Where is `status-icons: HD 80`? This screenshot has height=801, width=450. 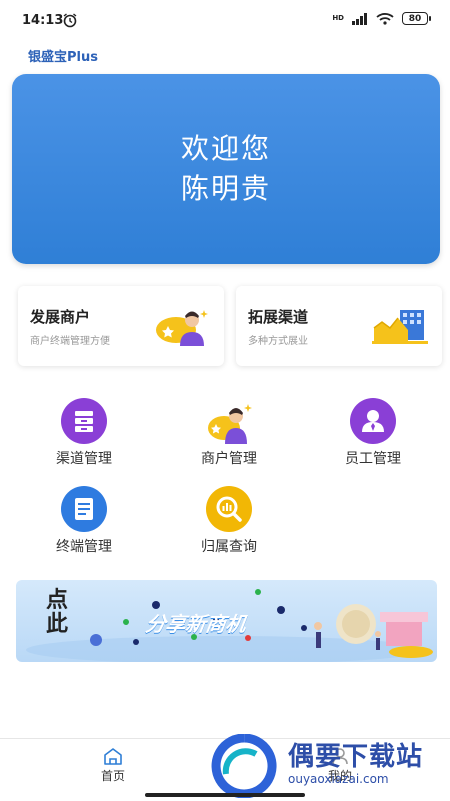
status-icons: HD 80 is located at coordinates (381, 18).